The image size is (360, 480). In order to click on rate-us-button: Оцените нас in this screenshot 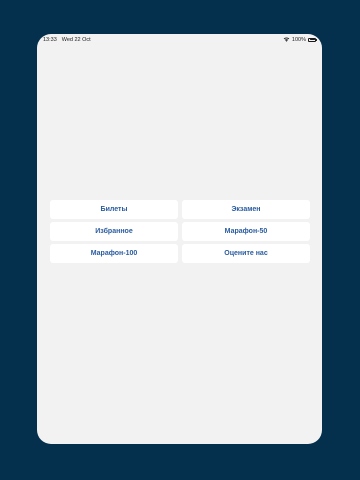, I will do `click(246, 253)`.